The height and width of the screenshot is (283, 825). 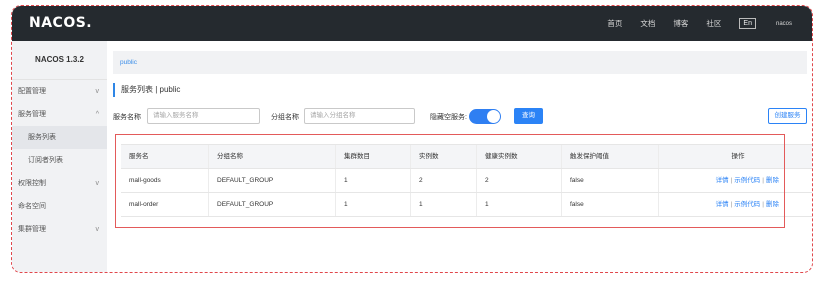 I want to click on chevron-up-icon: ^, so click(x=97, y=114).